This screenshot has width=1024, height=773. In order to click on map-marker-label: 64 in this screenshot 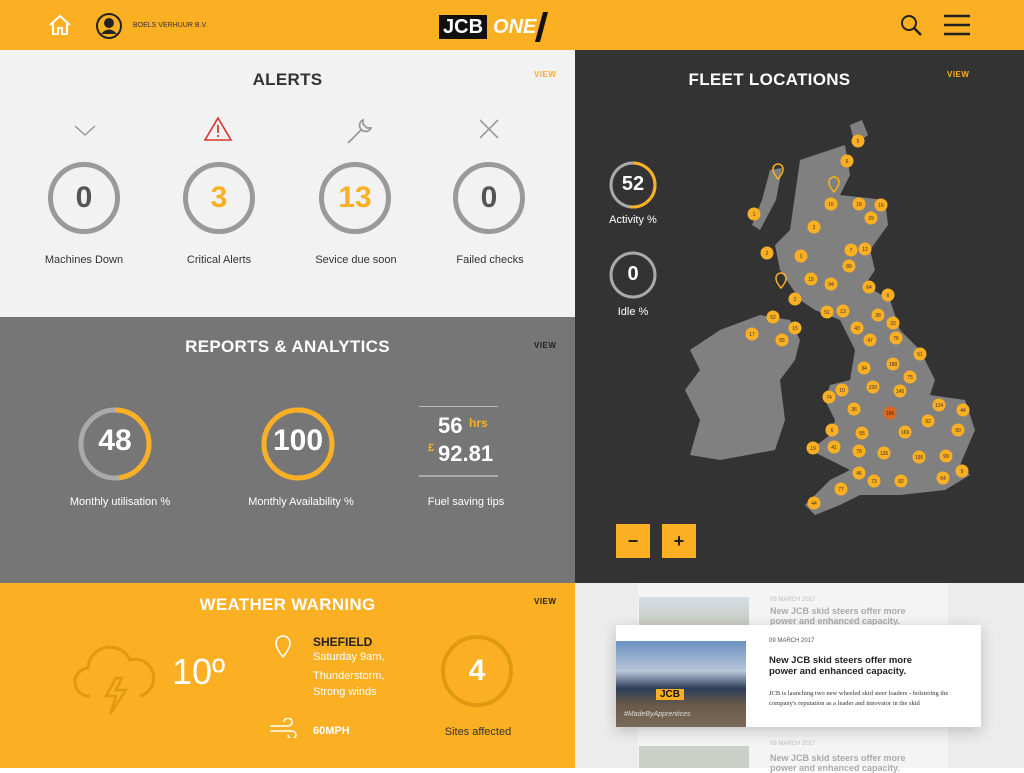, I will do `click(943, 479)`.